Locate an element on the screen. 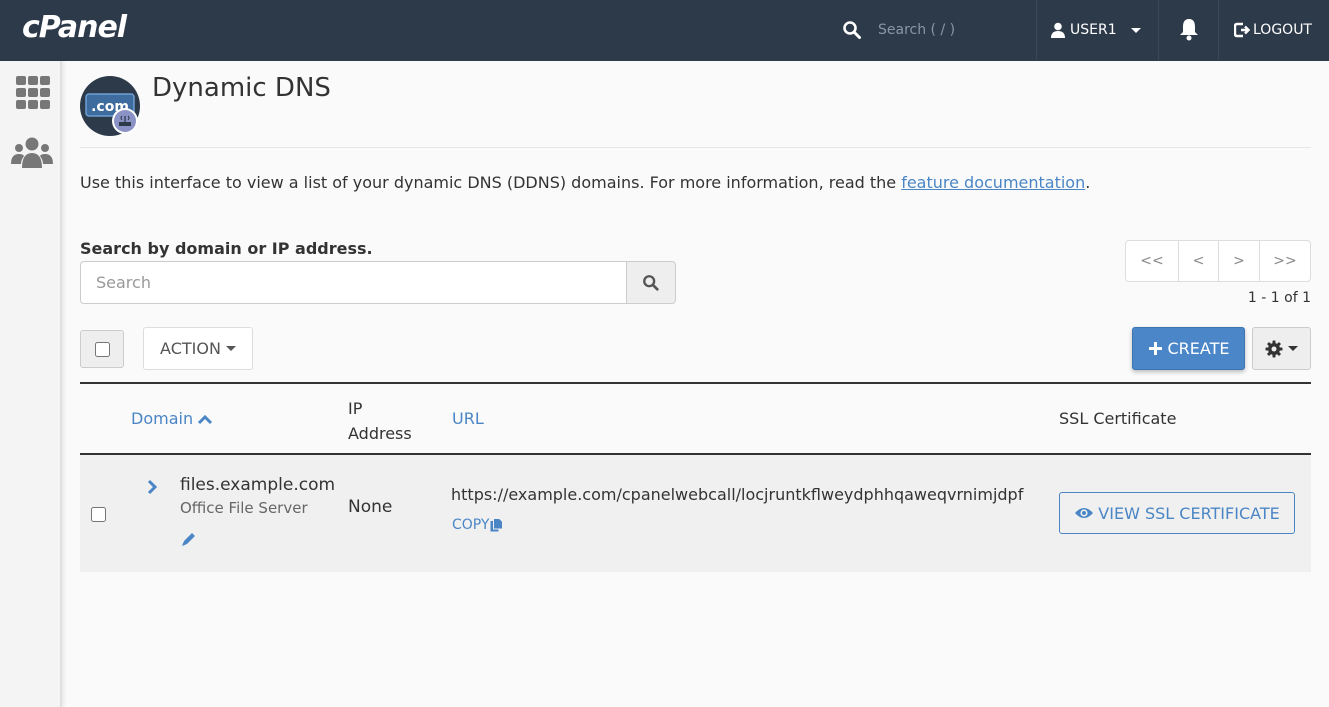 Image resolution: width=1329 pixels, height=707 pixels. user-menu: USER1 is located at coordinates (1095, 30).